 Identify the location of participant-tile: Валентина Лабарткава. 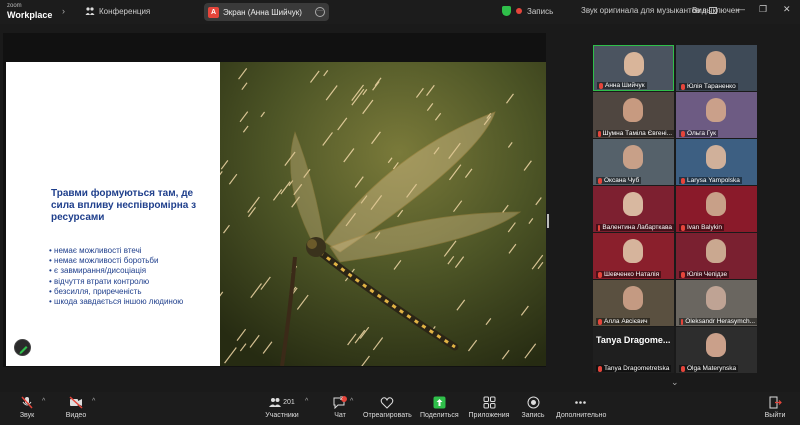
(633, 209).